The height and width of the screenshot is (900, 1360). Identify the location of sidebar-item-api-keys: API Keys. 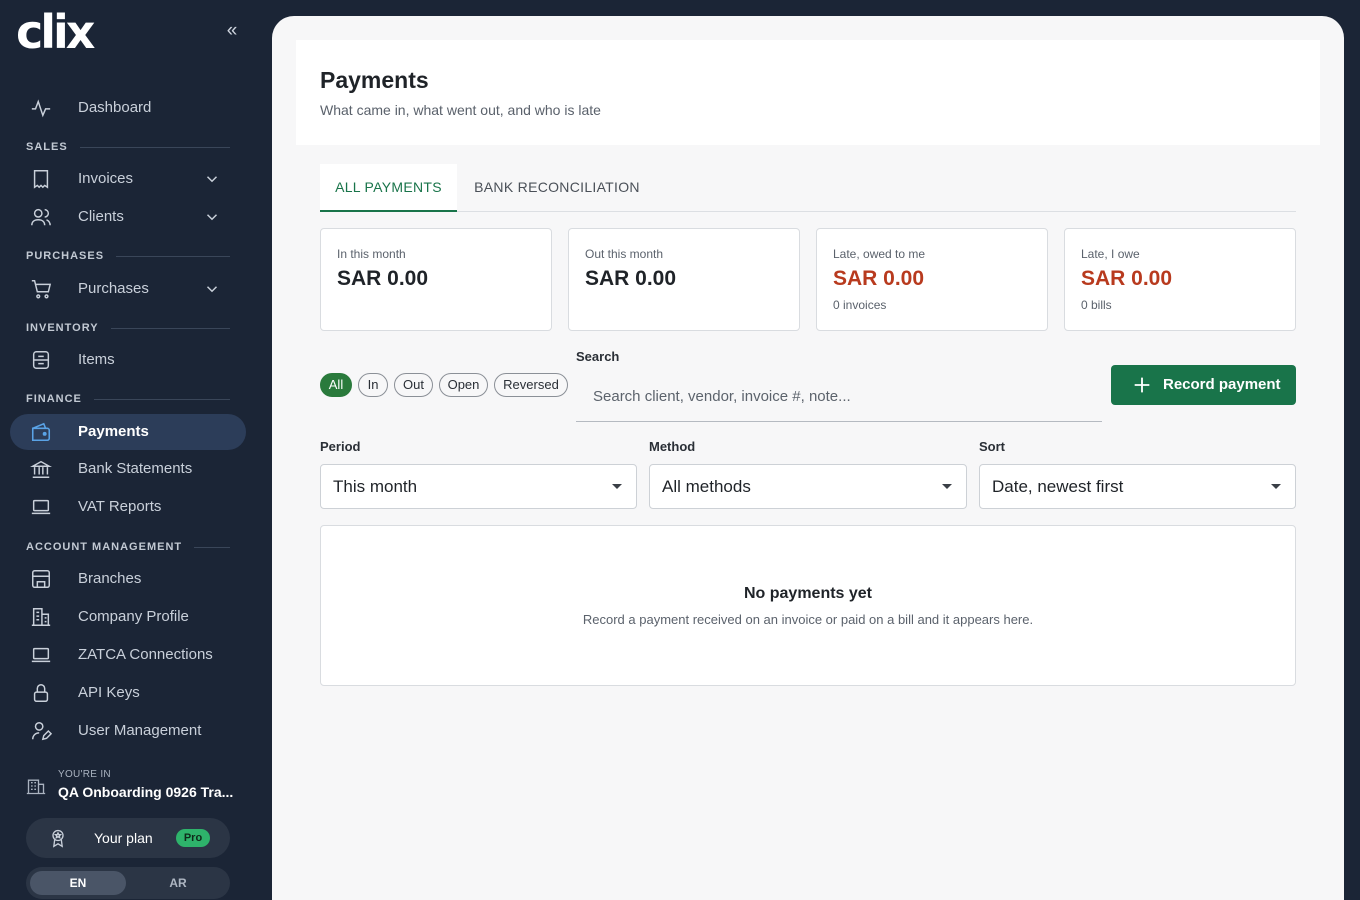
(128, 693).